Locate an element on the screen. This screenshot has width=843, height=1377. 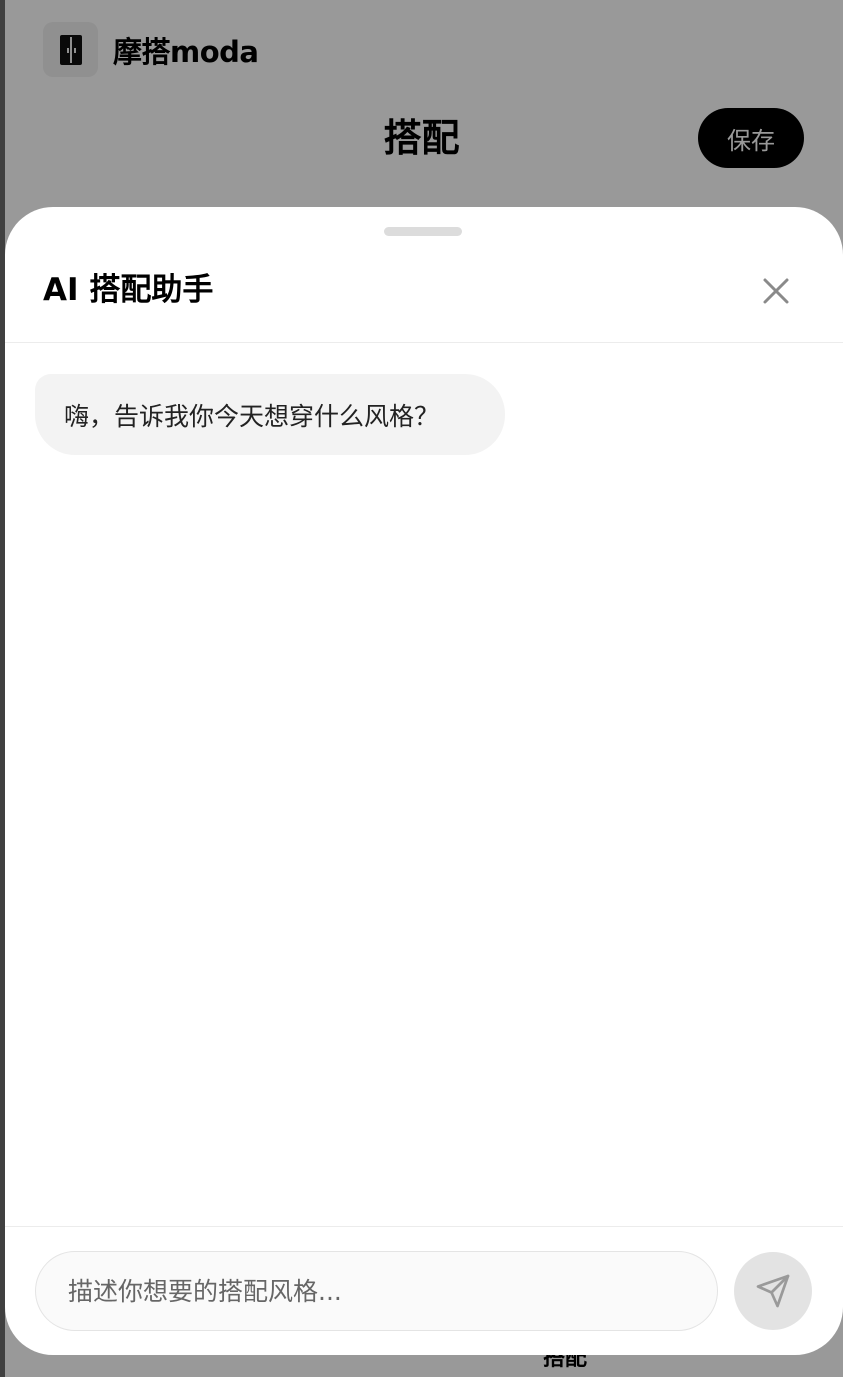
assistant-message-bubble: 嗨，告诉我你今天想穿什么风格？ is located at coordinates (270, 414).